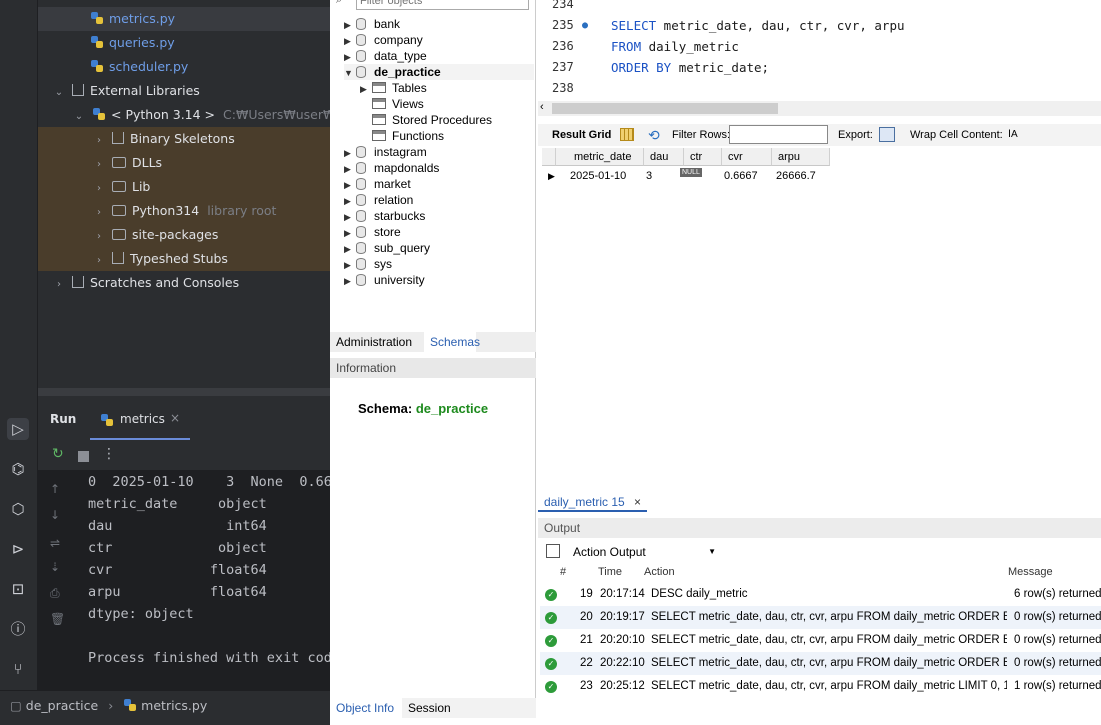 This screenshot has height=725, width=1101. What do you see at coordinates (387, 248) in the screenshot?
I see `schema-item: ▶ sub_query` at bounding box center [387, 248].